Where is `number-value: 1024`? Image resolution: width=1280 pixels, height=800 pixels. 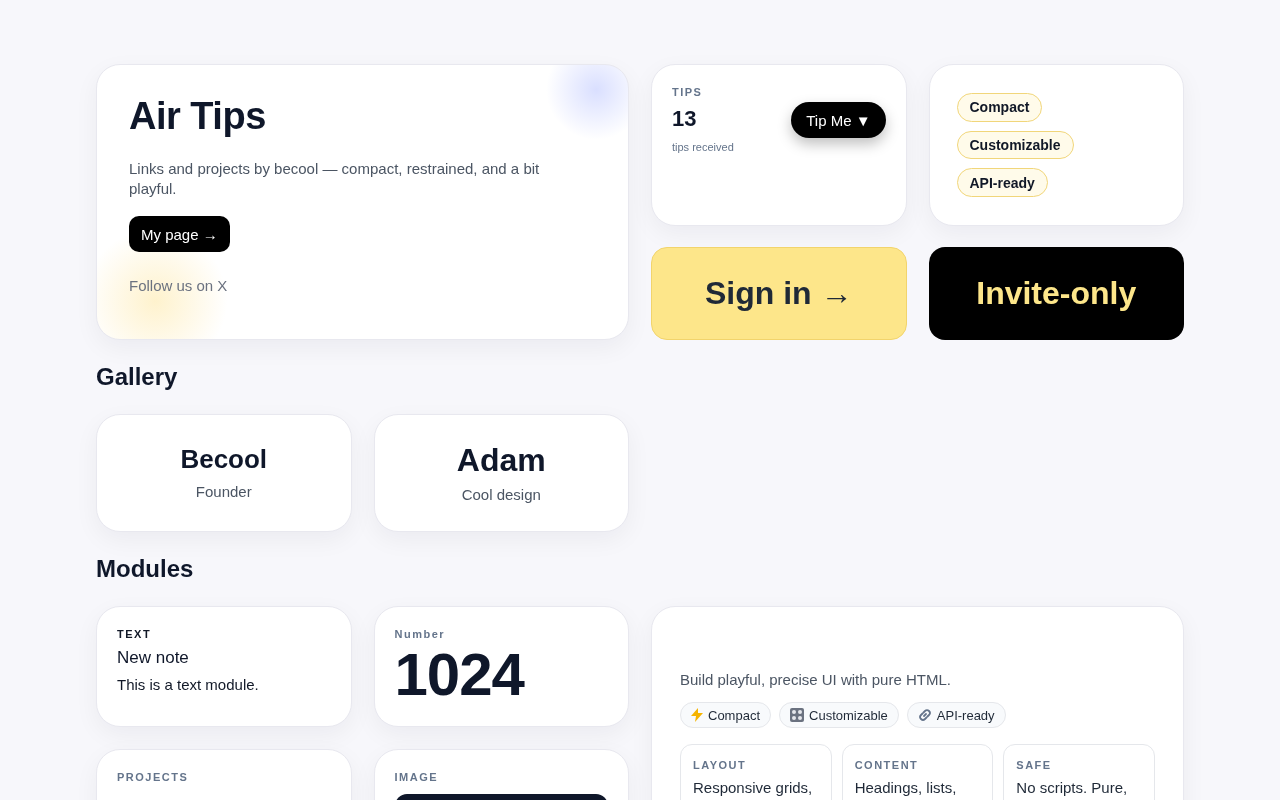 number-value: 1024 is located at coordinates (459, 675).